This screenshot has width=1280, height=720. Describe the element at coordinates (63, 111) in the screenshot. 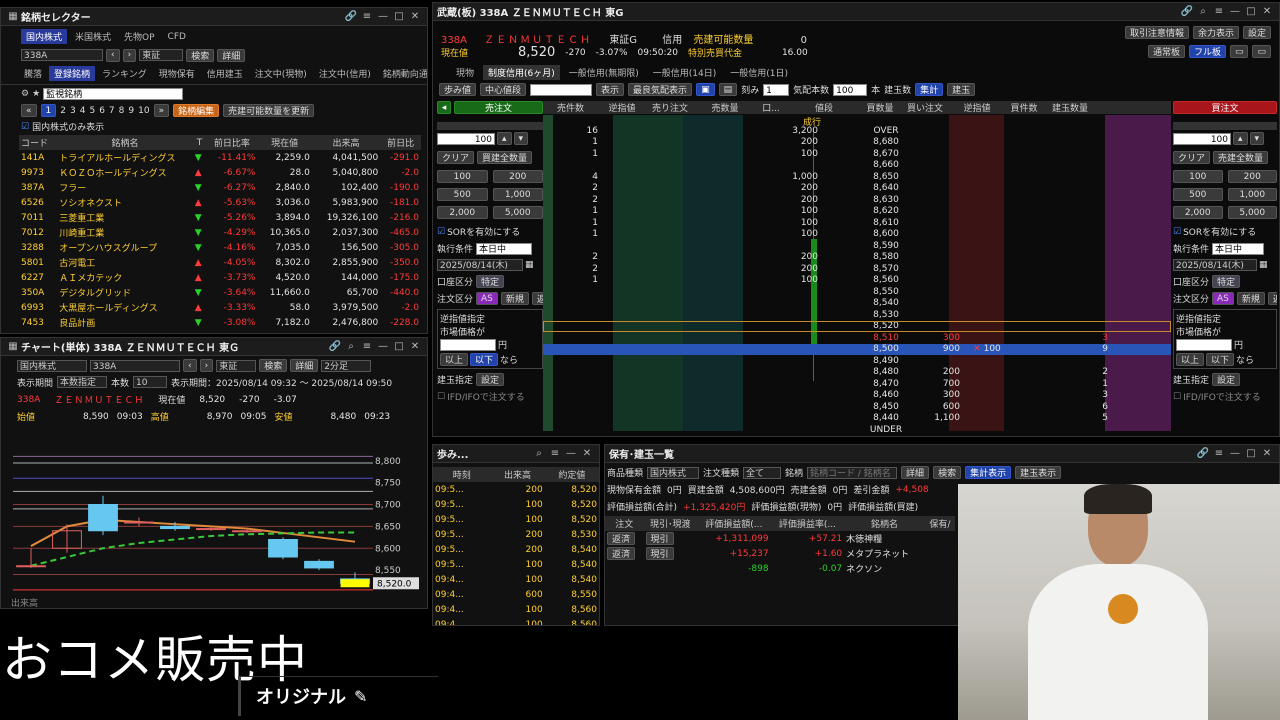

I see `page-2: 2` at that location.